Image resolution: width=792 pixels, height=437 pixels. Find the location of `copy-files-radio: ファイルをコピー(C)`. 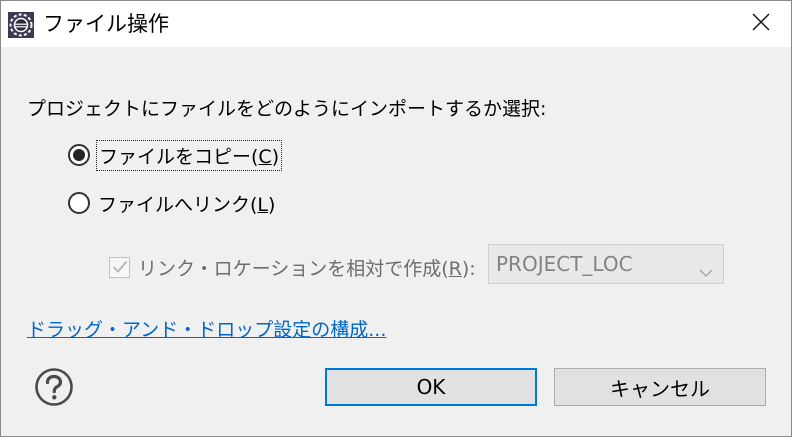

copy-files-radio: ファイルをコピー(C) is located at coordinates (175, 155).